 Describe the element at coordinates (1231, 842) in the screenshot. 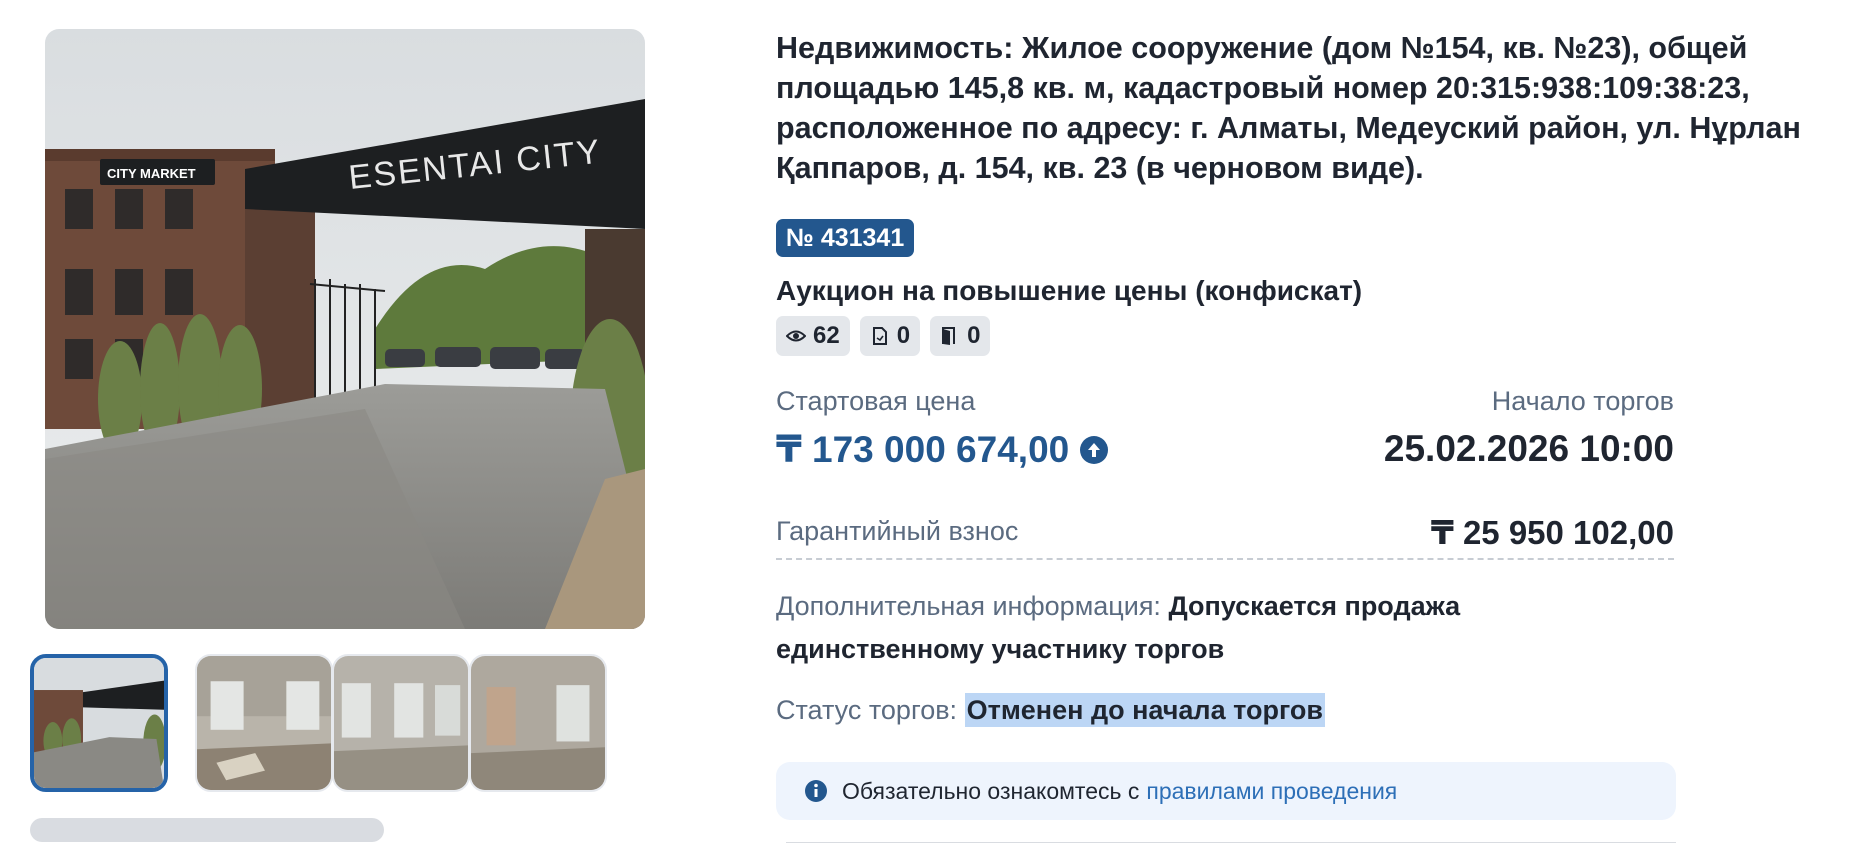

I see `divider` at that location.